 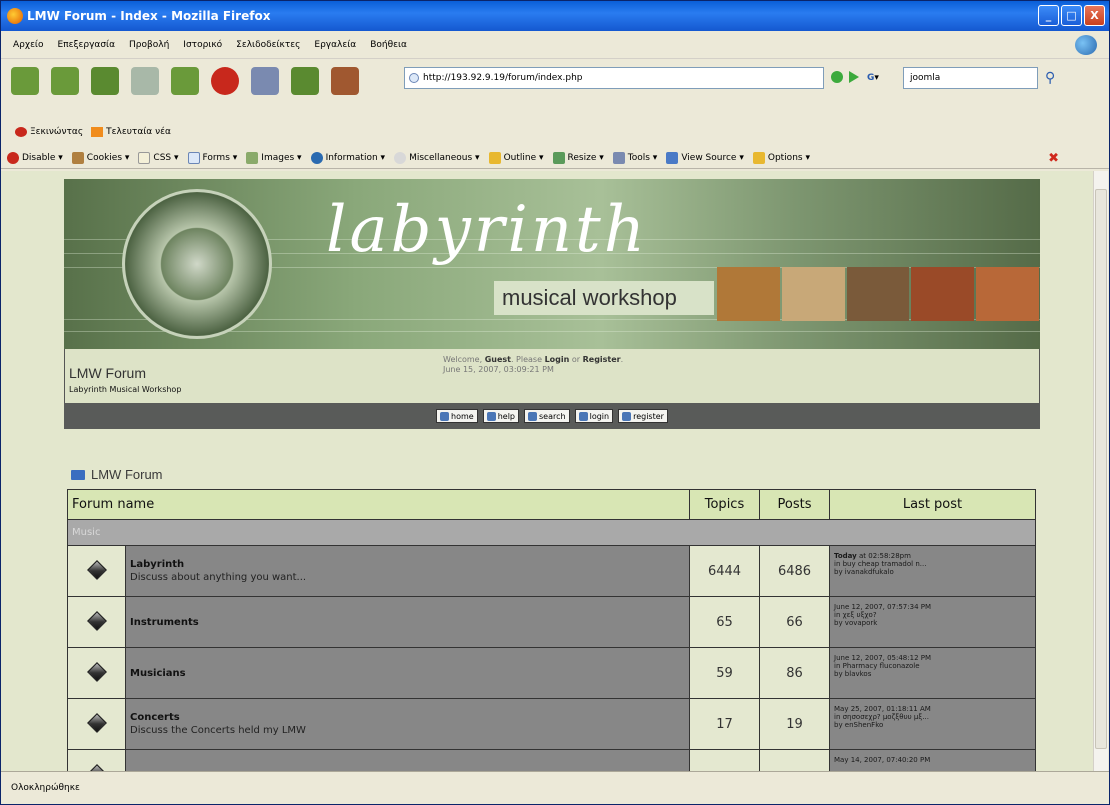 What do you see at coordinates (457, 416) in the screenshot?
I see `home-button: home` at bounding box center [457, 416].